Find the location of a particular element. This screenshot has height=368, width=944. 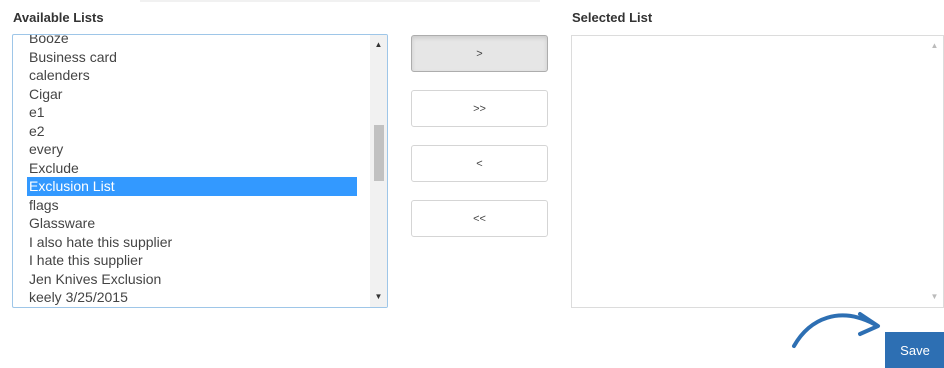

list-item: I also hate this supplier is located at coordinates (191, 242).